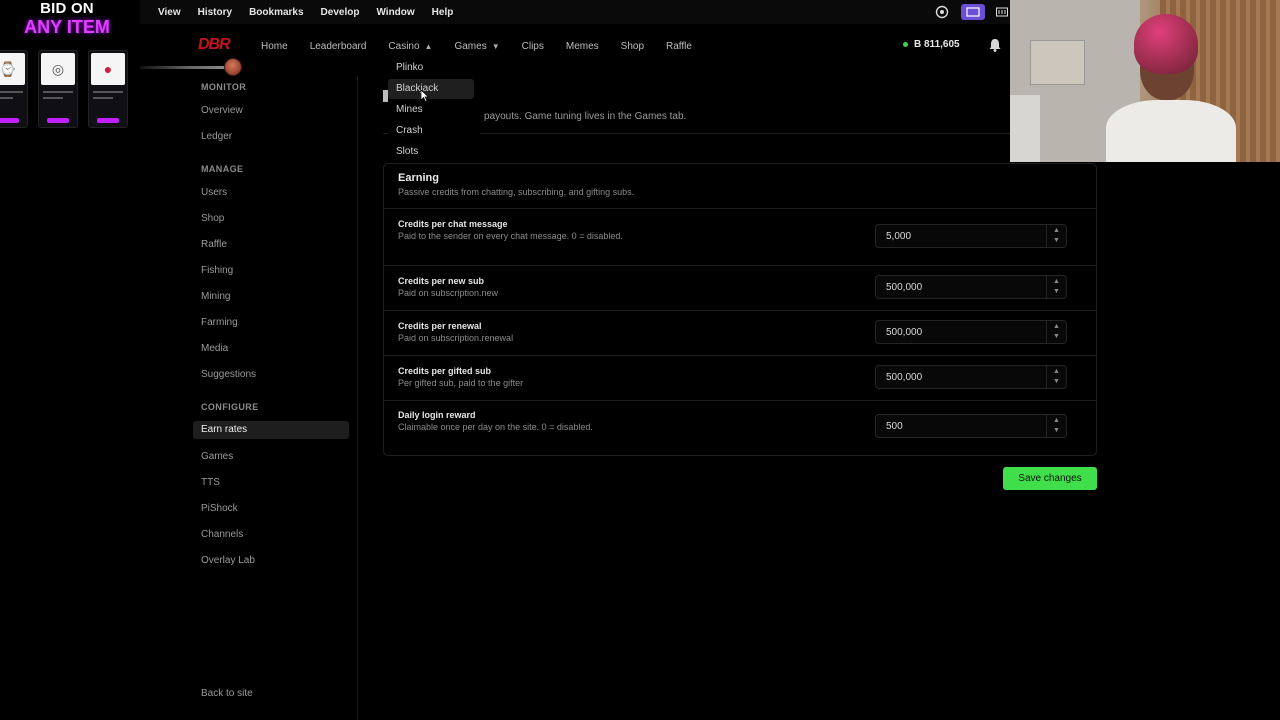 The image size is (1280, 720). Describe the element at coordinates (219, 508) in the screenshot. I see `sidebar-item-pishock: PiShock` at that location.